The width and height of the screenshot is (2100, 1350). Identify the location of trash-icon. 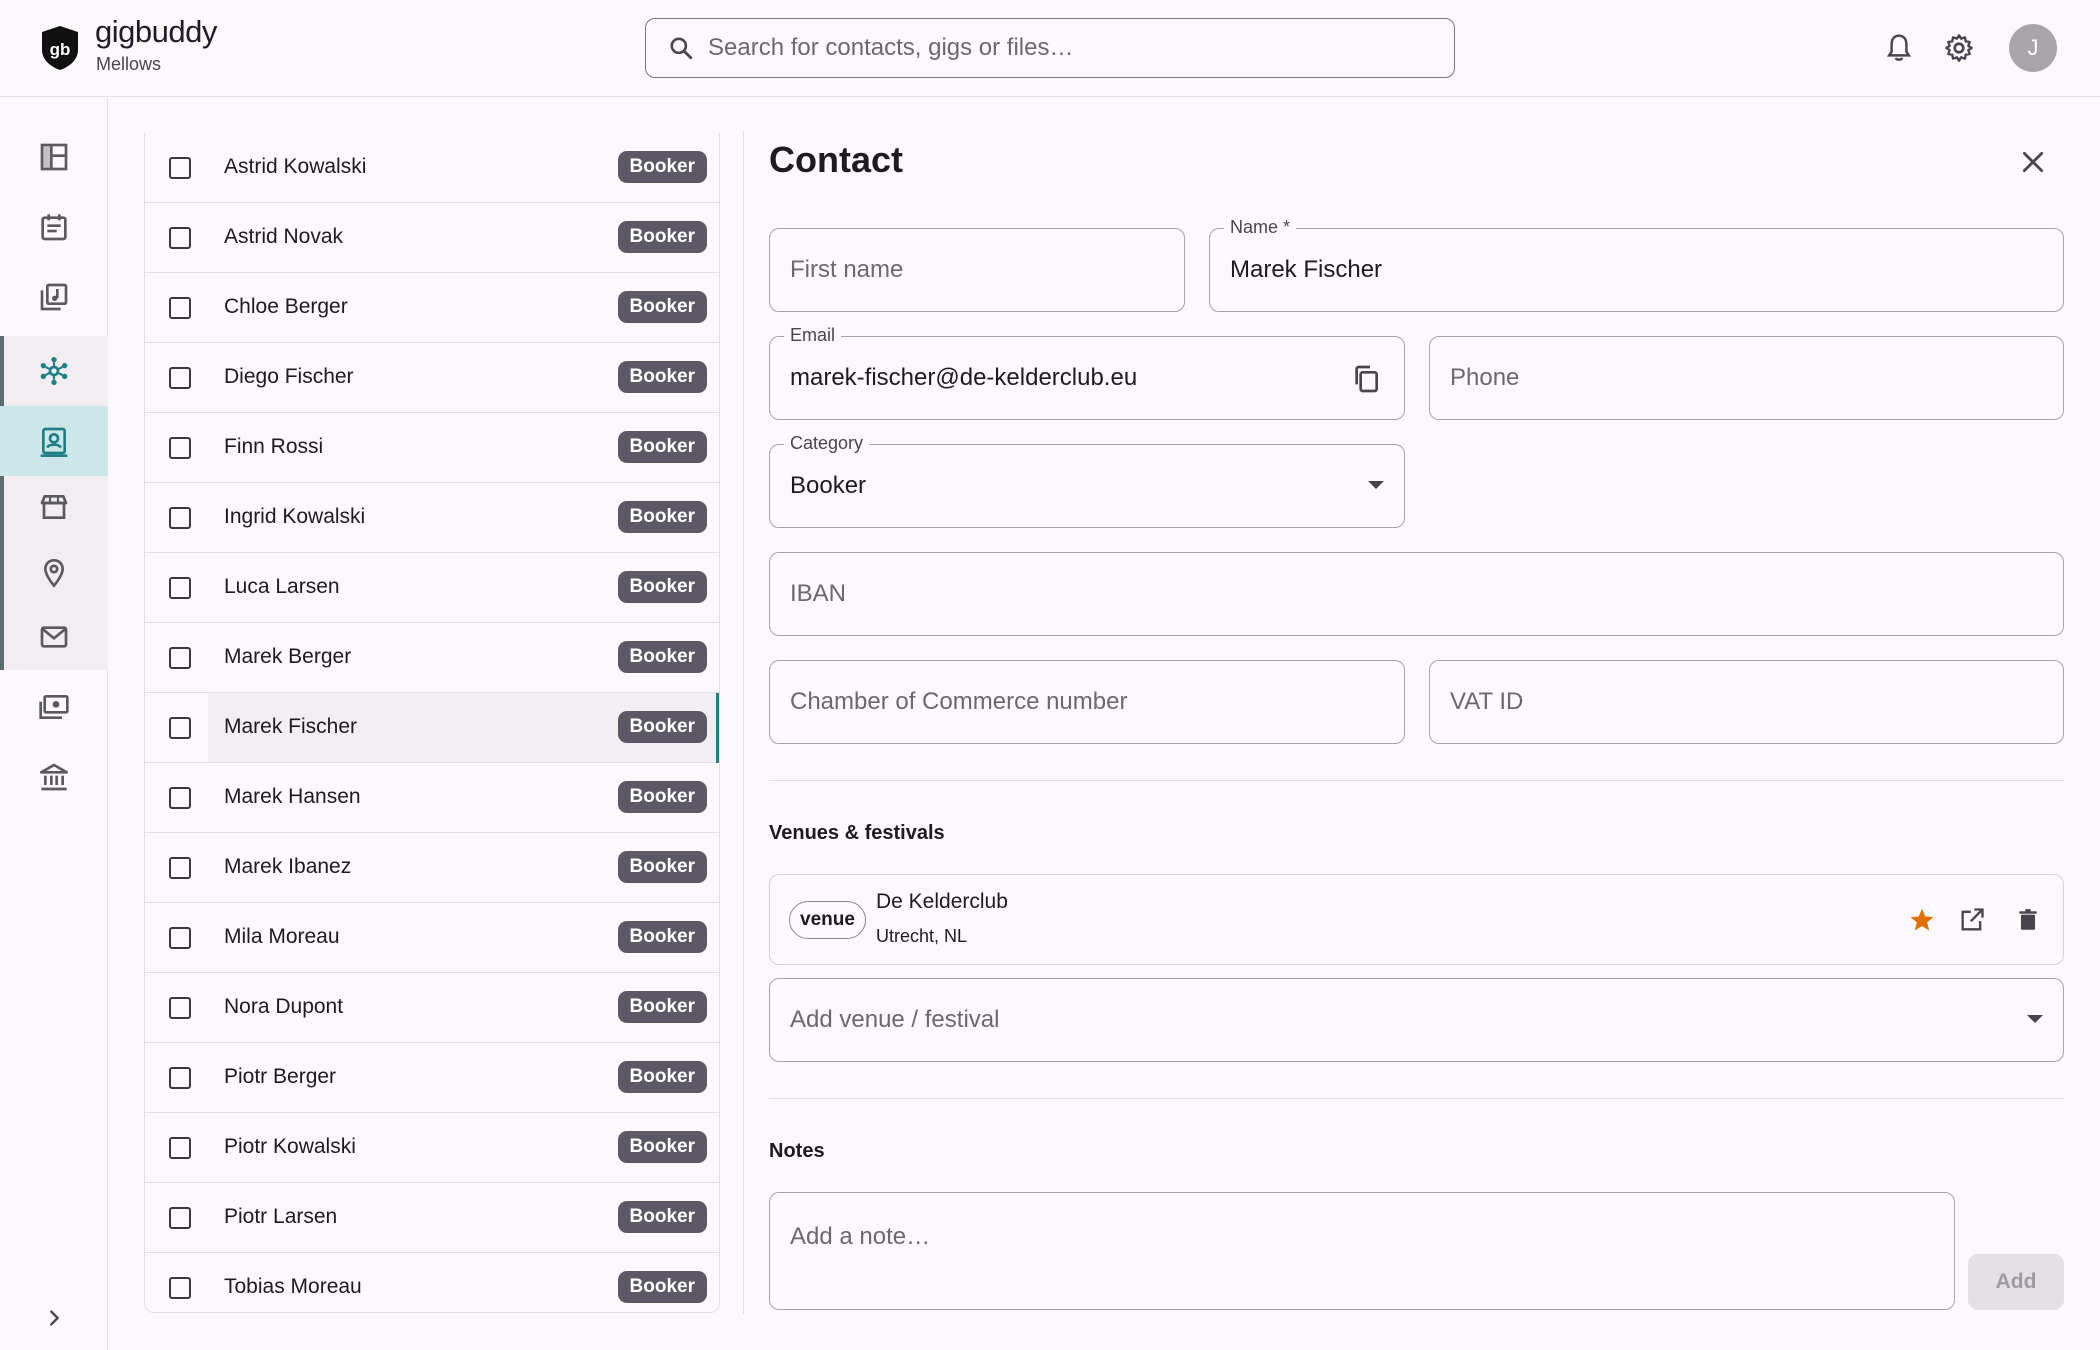
(2028, 919).